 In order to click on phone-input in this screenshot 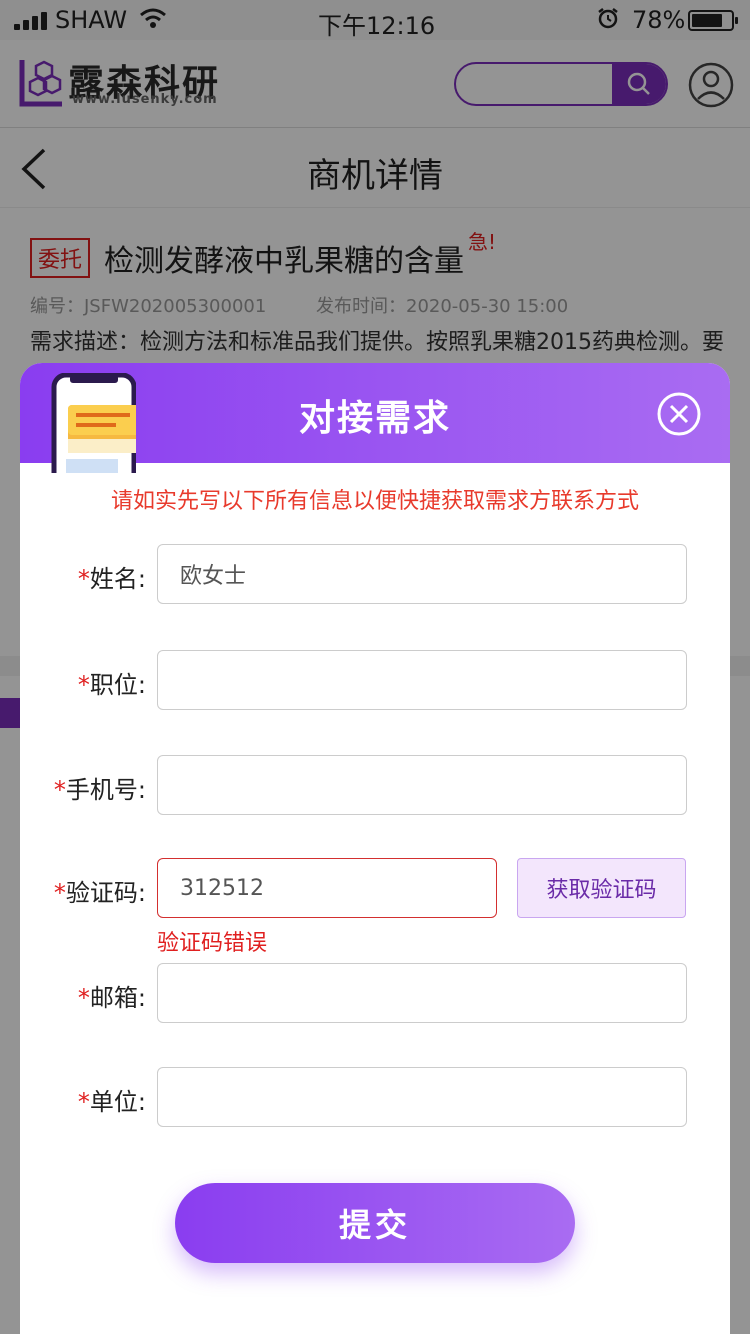, I will do `click(422, 785)`.